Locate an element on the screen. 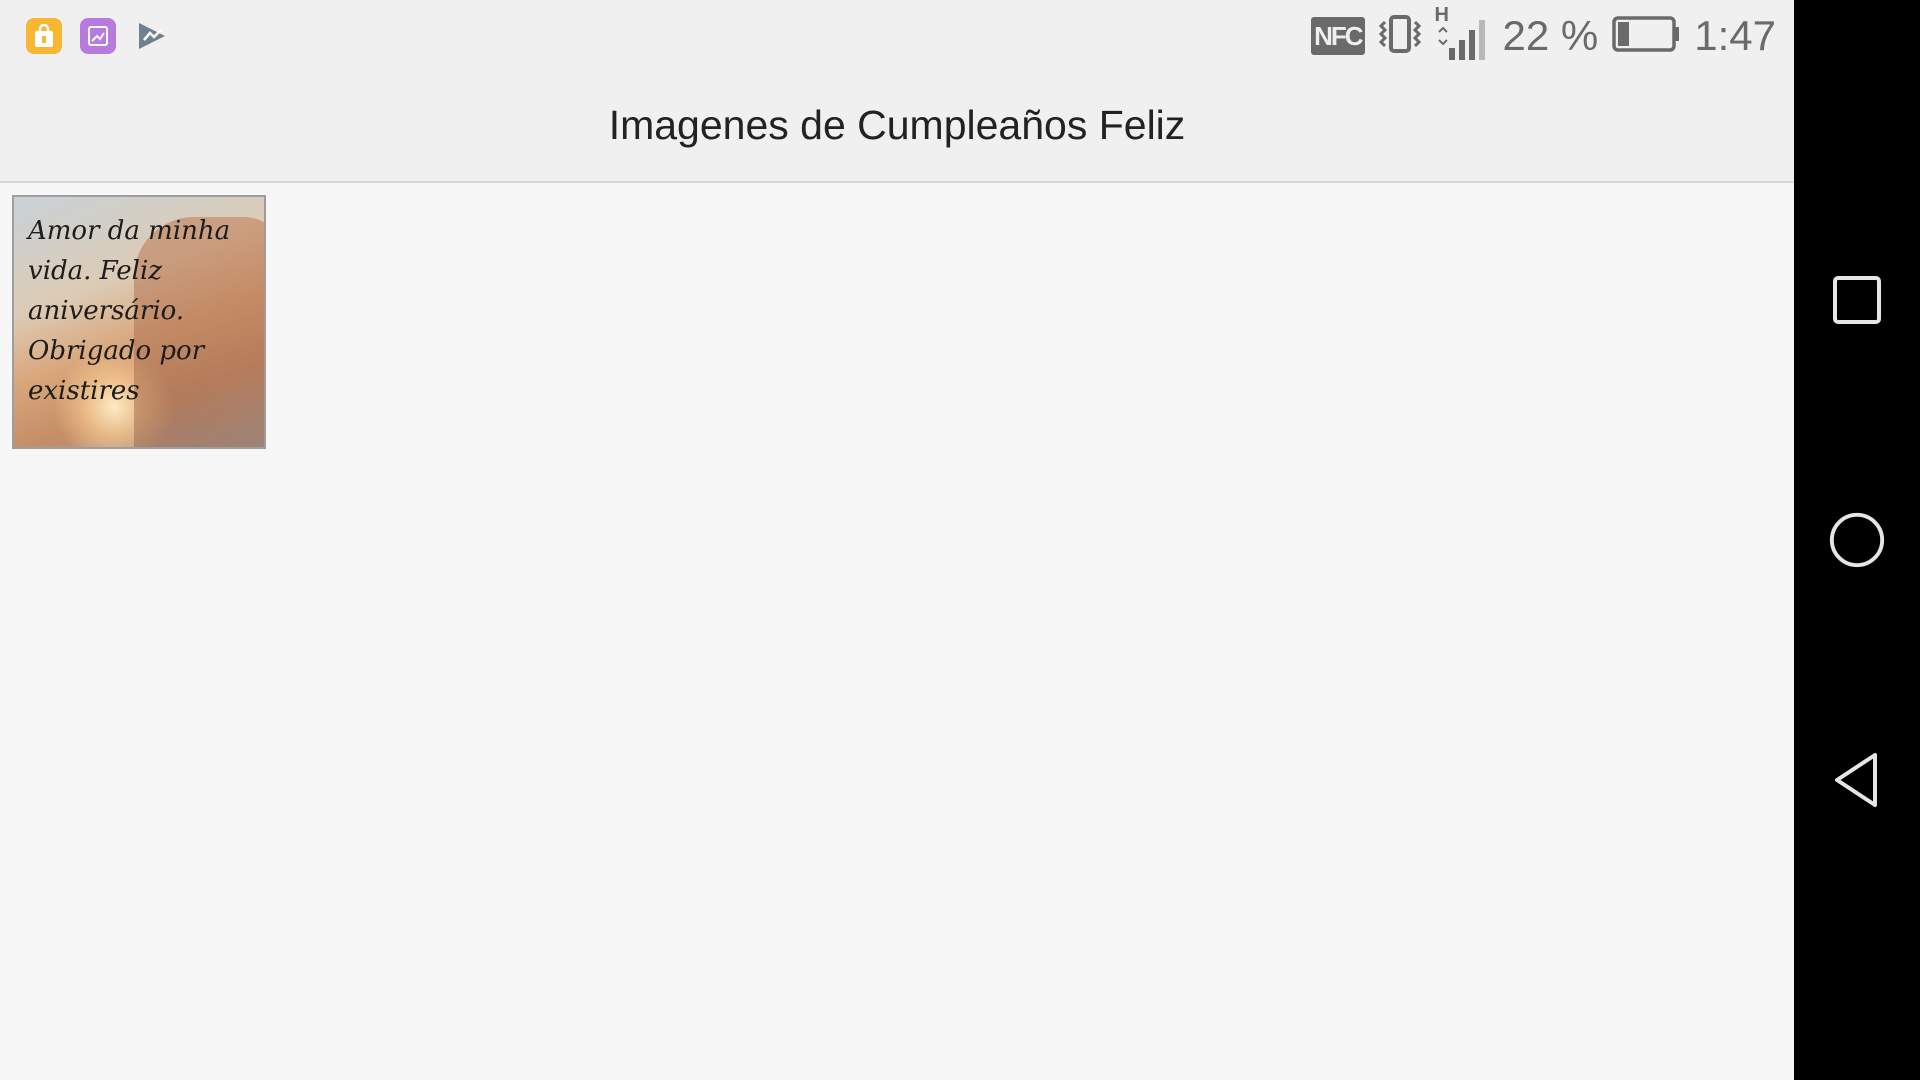 The width and height of the screenshot is (1920, 1080). recents-icon is located at coordinates (1857, 300).